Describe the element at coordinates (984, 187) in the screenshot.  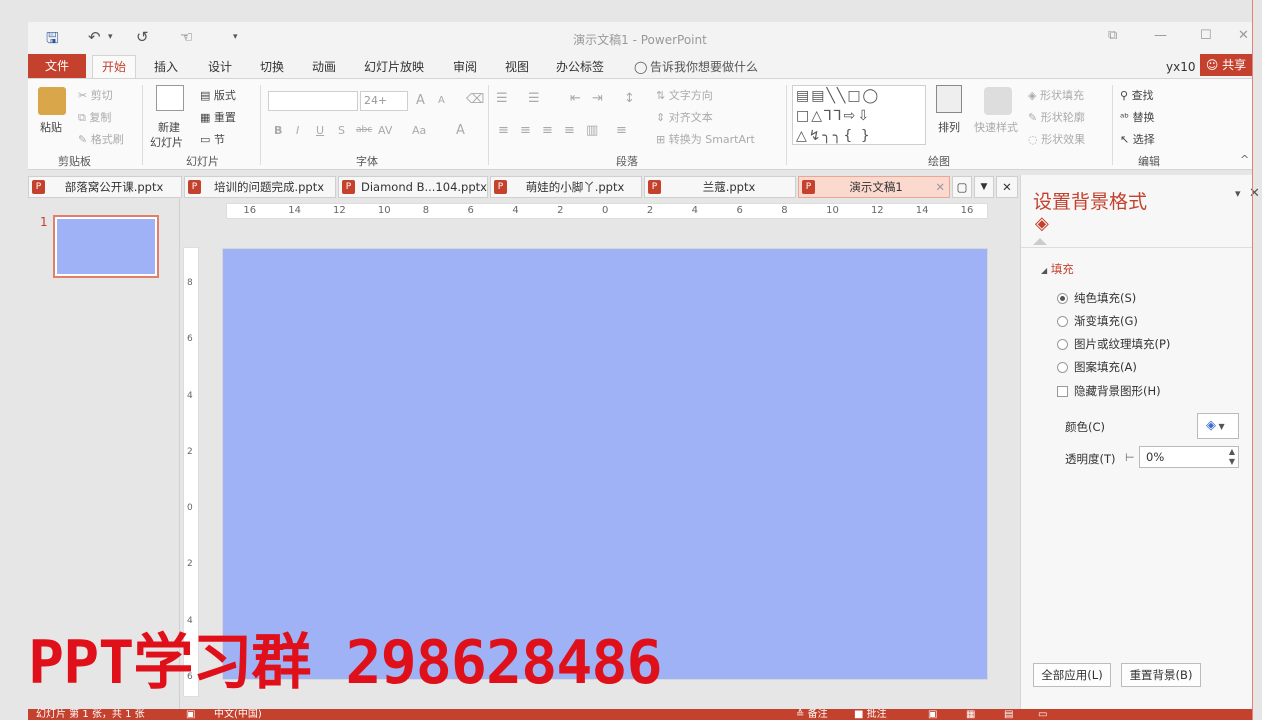
I see `tab-list-icon: ▼` at that location.